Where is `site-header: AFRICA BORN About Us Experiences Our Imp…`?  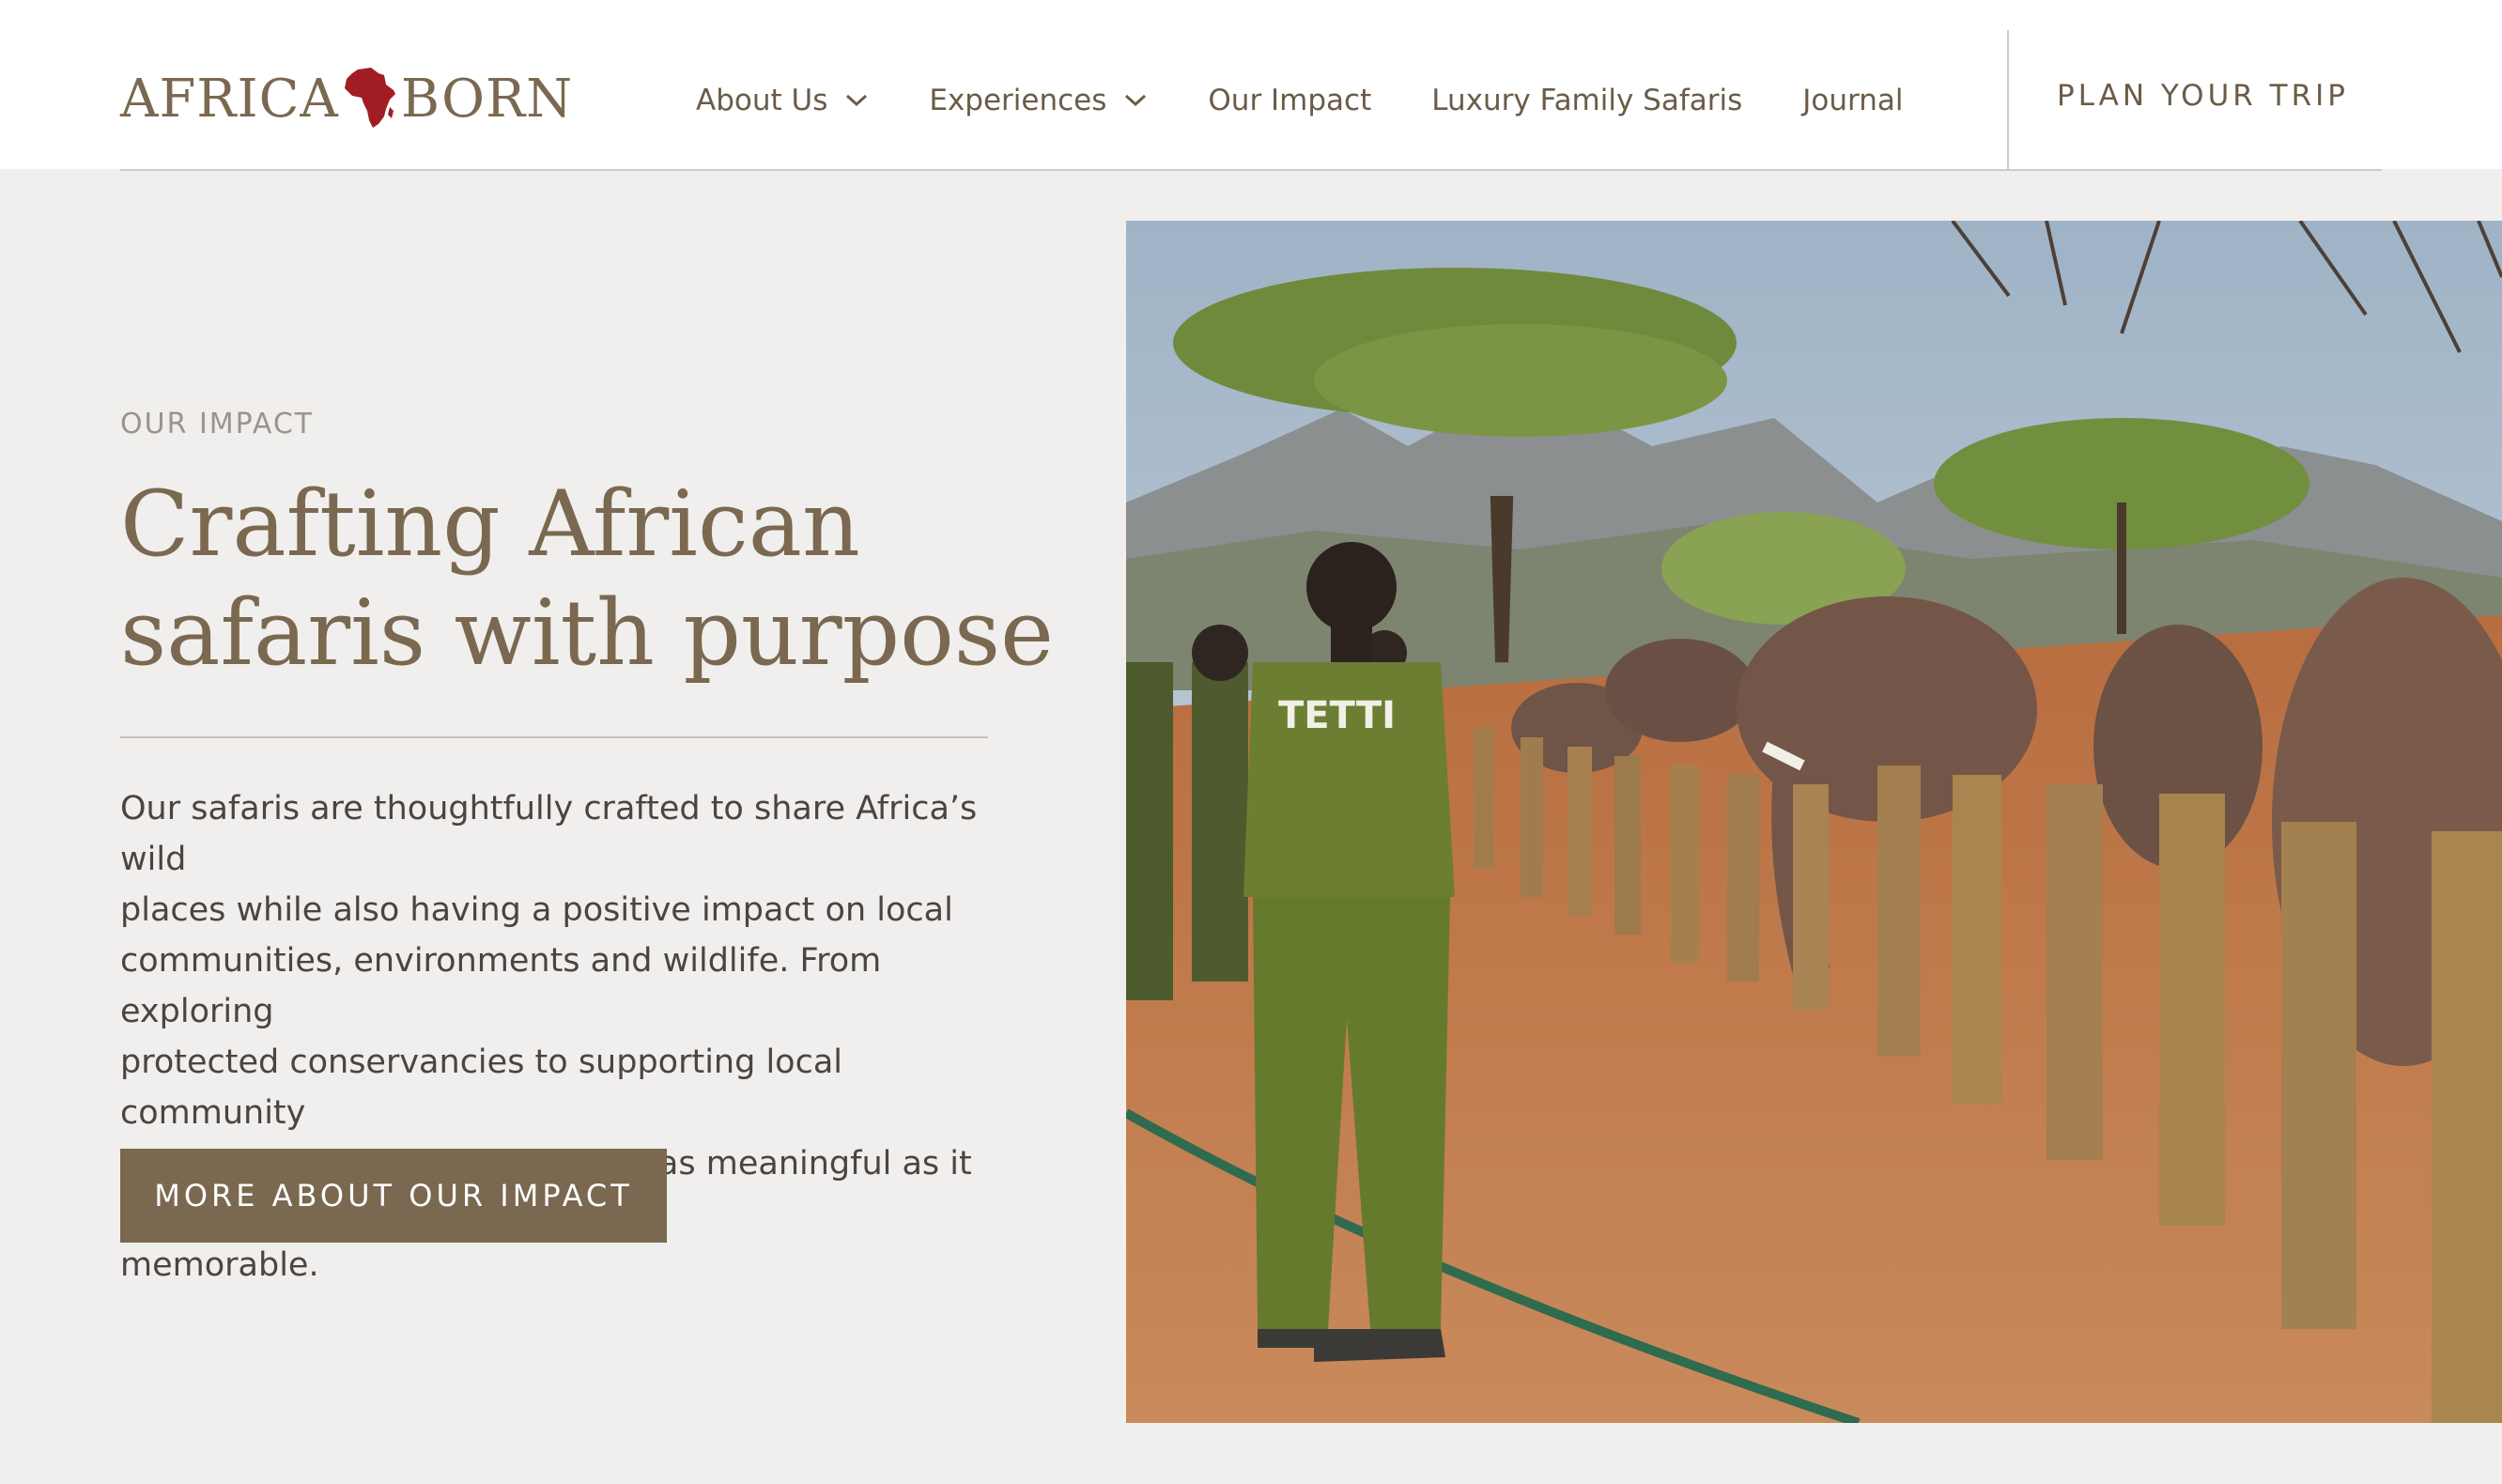 site-header: AFRICA BORN About Us Experiences Our Imp… is located at coordinates (1251, 84).